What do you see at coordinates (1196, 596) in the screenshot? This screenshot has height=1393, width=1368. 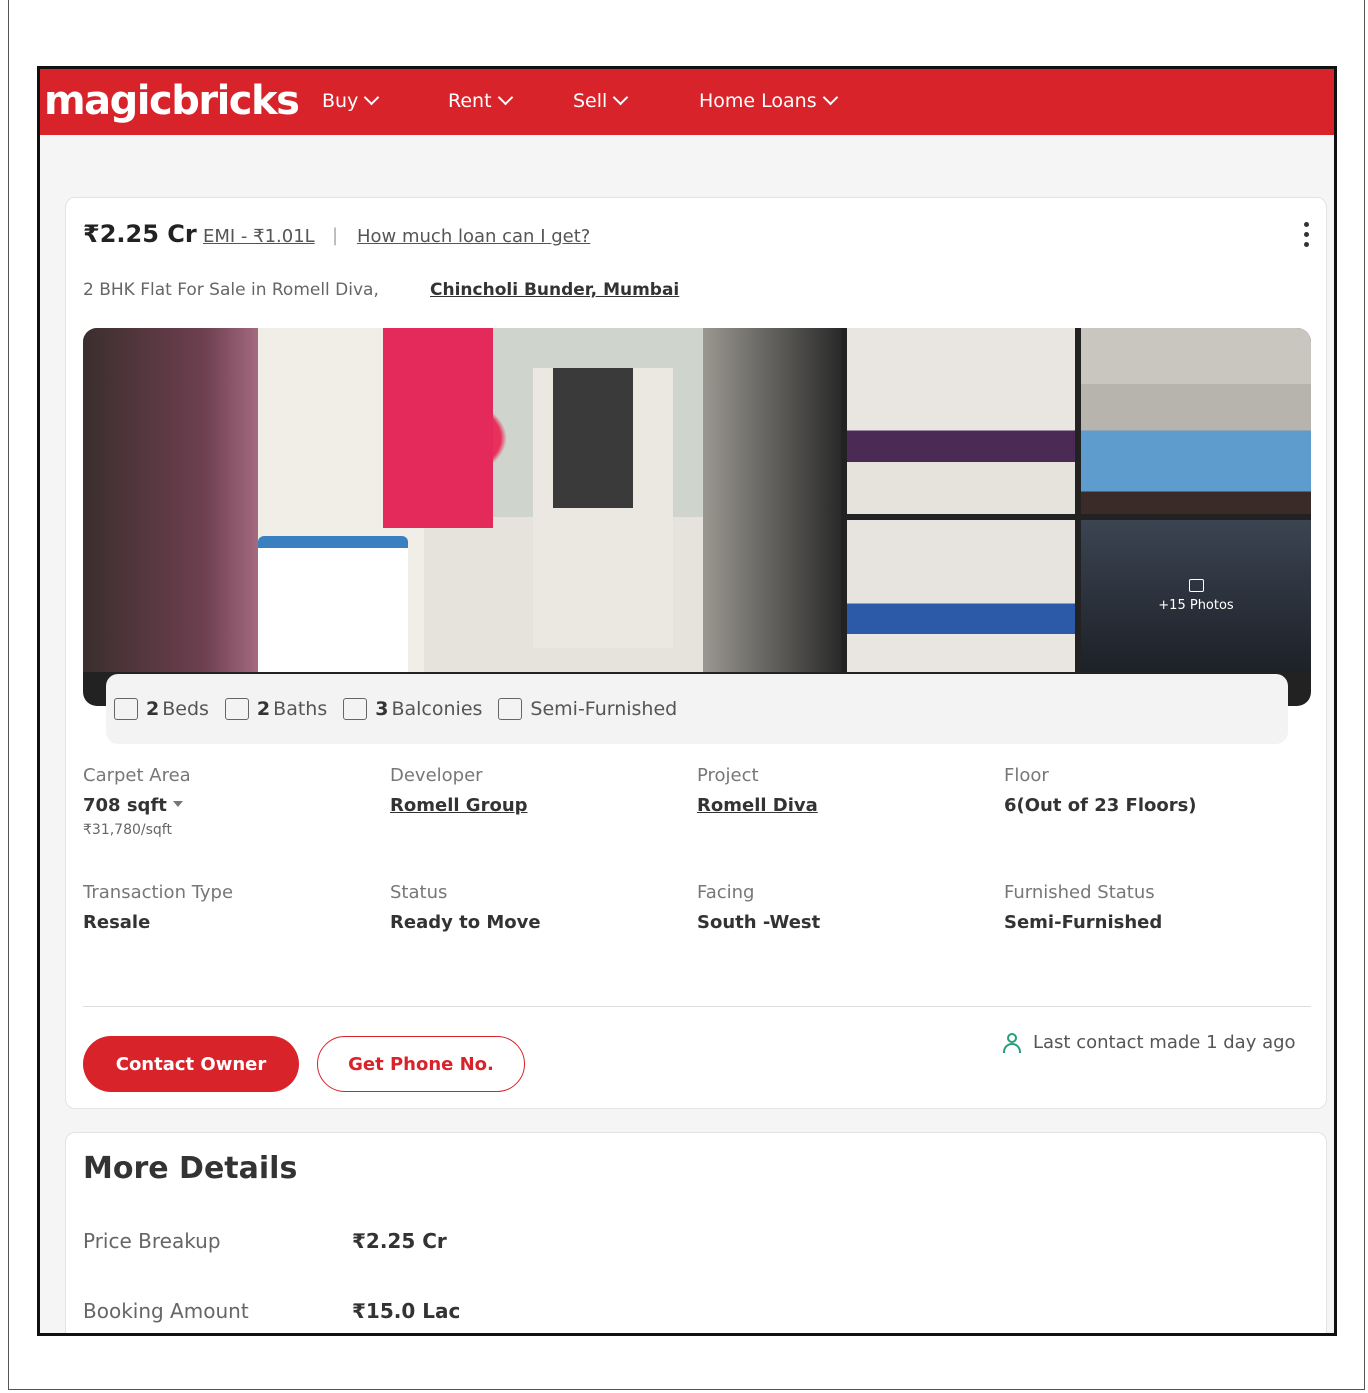 I see `more-photos-thumbnail: +15 Photos` at bounding box center [1196, 596].